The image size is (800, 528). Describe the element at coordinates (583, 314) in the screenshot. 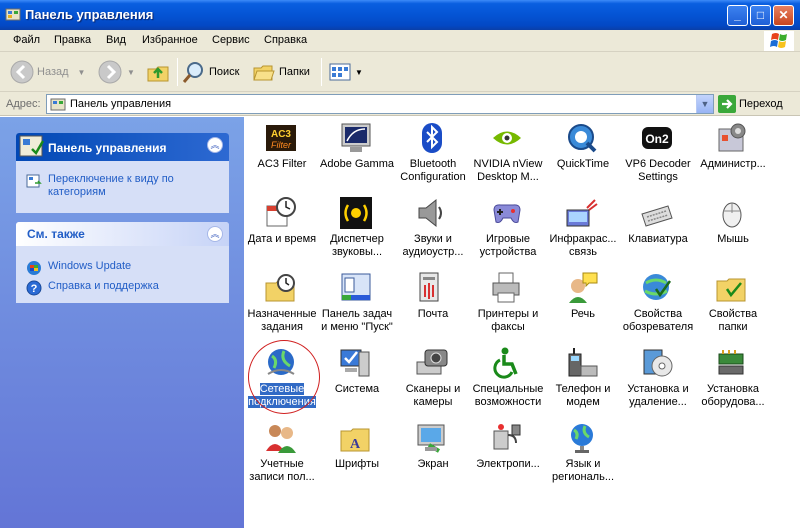

I see `icon-label: Речь` at that location.